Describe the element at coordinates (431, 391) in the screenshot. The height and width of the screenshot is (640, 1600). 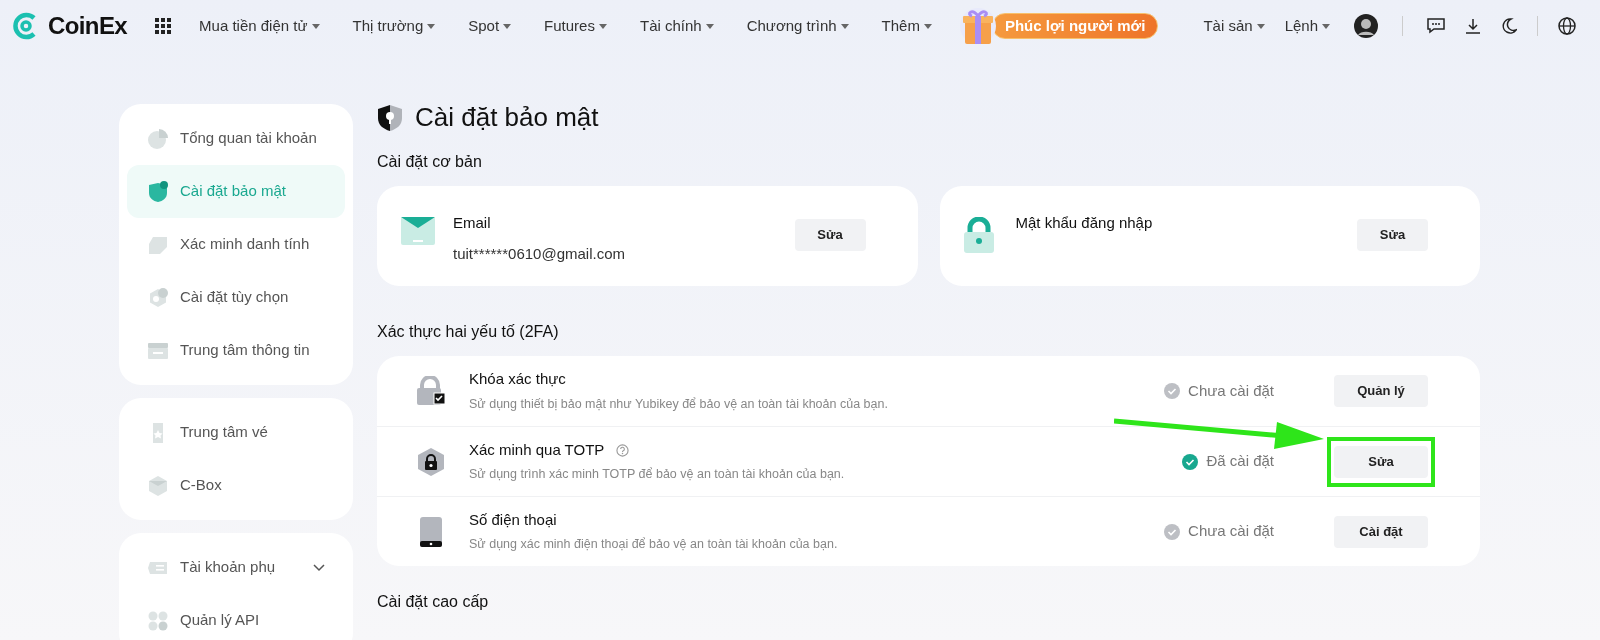
I see `padlock-check-icon` at that location.